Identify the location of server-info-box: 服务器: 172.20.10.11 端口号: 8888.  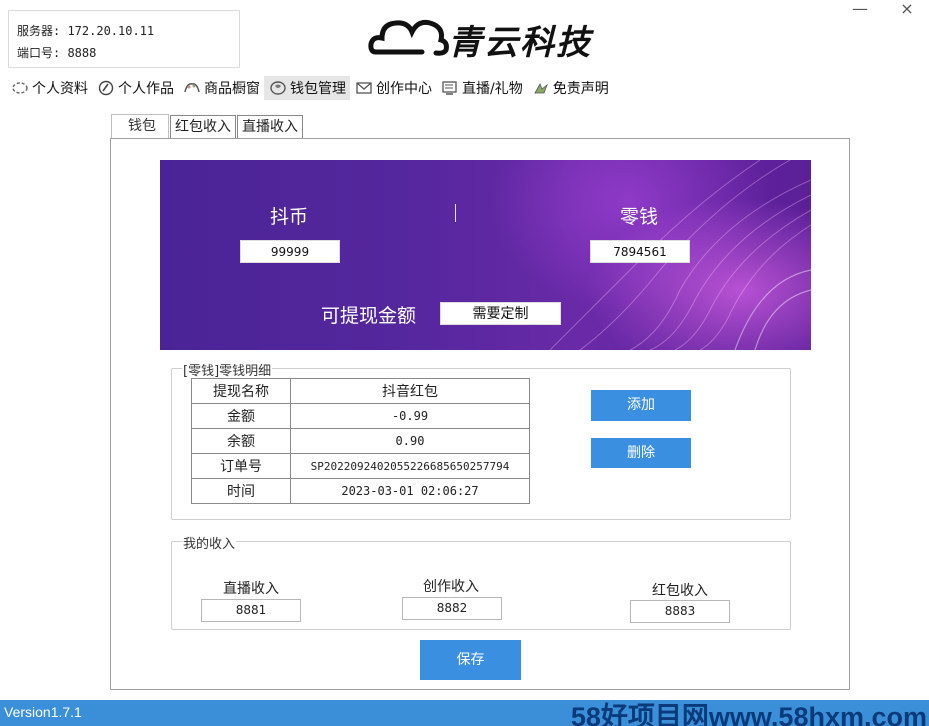
(124, 39).